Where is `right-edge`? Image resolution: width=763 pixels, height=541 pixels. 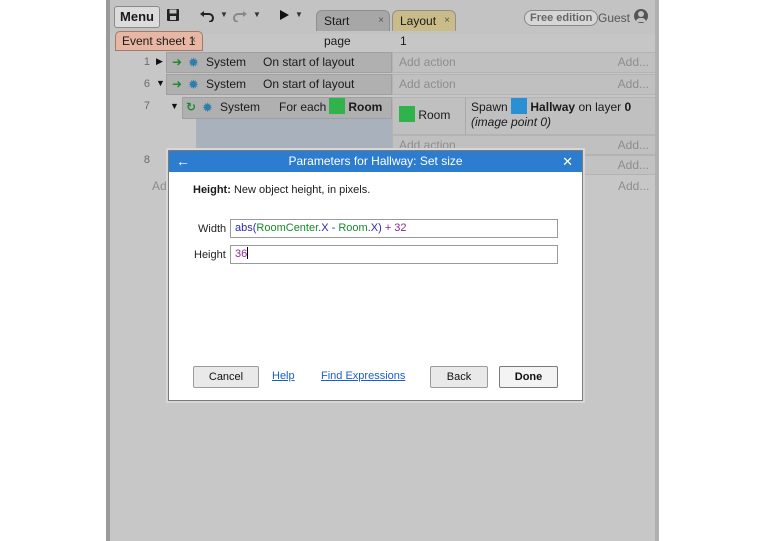 right-edge is located at coordinates (657, 270).